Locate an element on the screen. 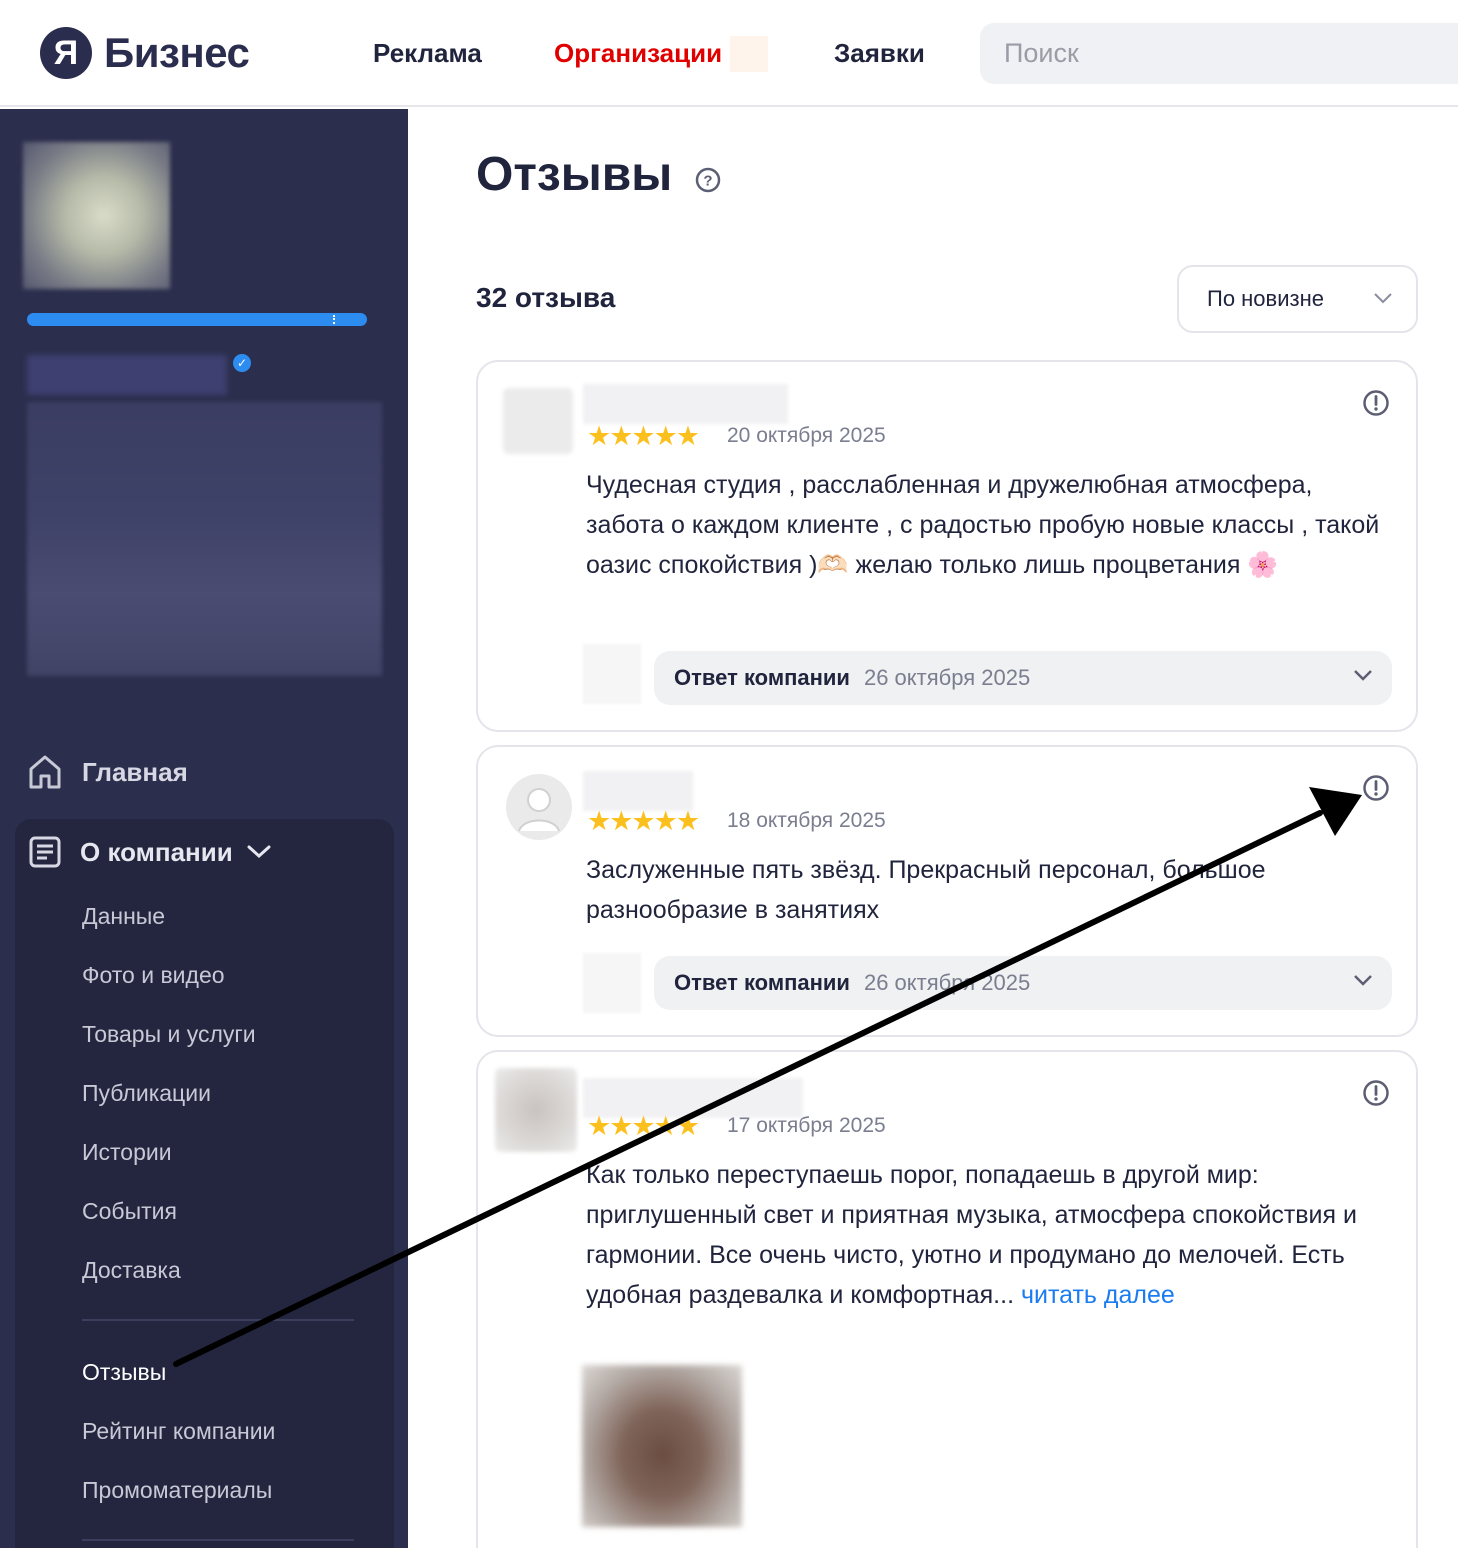  sidebar-item-rating: Рейтинг компании is located at coordinates (178, 1431).